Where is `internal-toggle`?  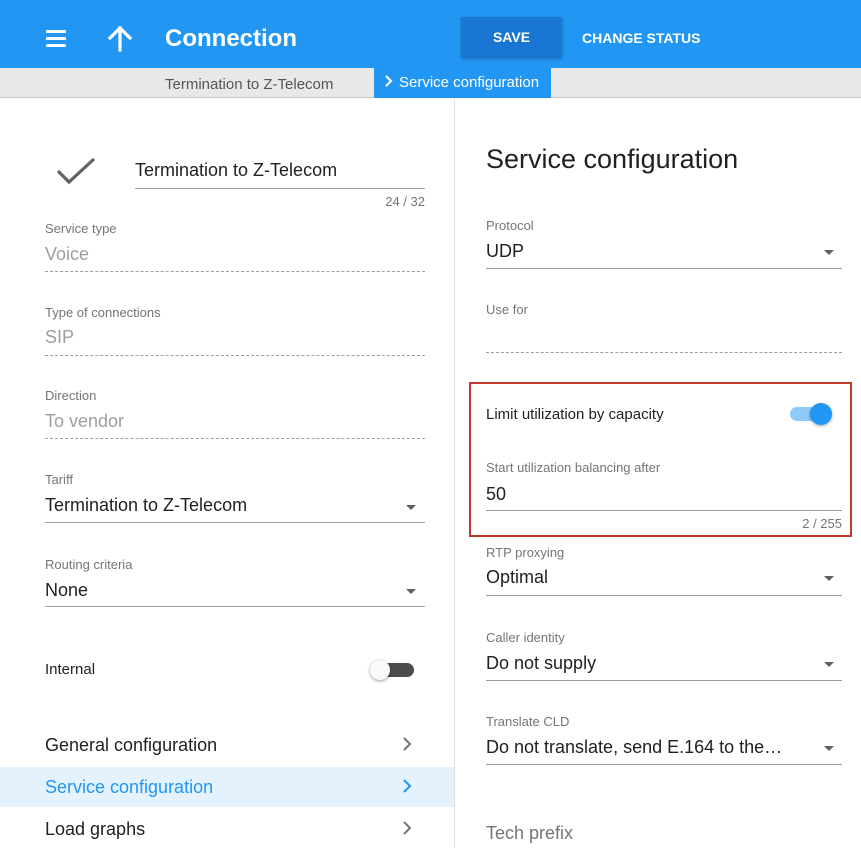 internal-toggle is located at coordinates (392, 670).